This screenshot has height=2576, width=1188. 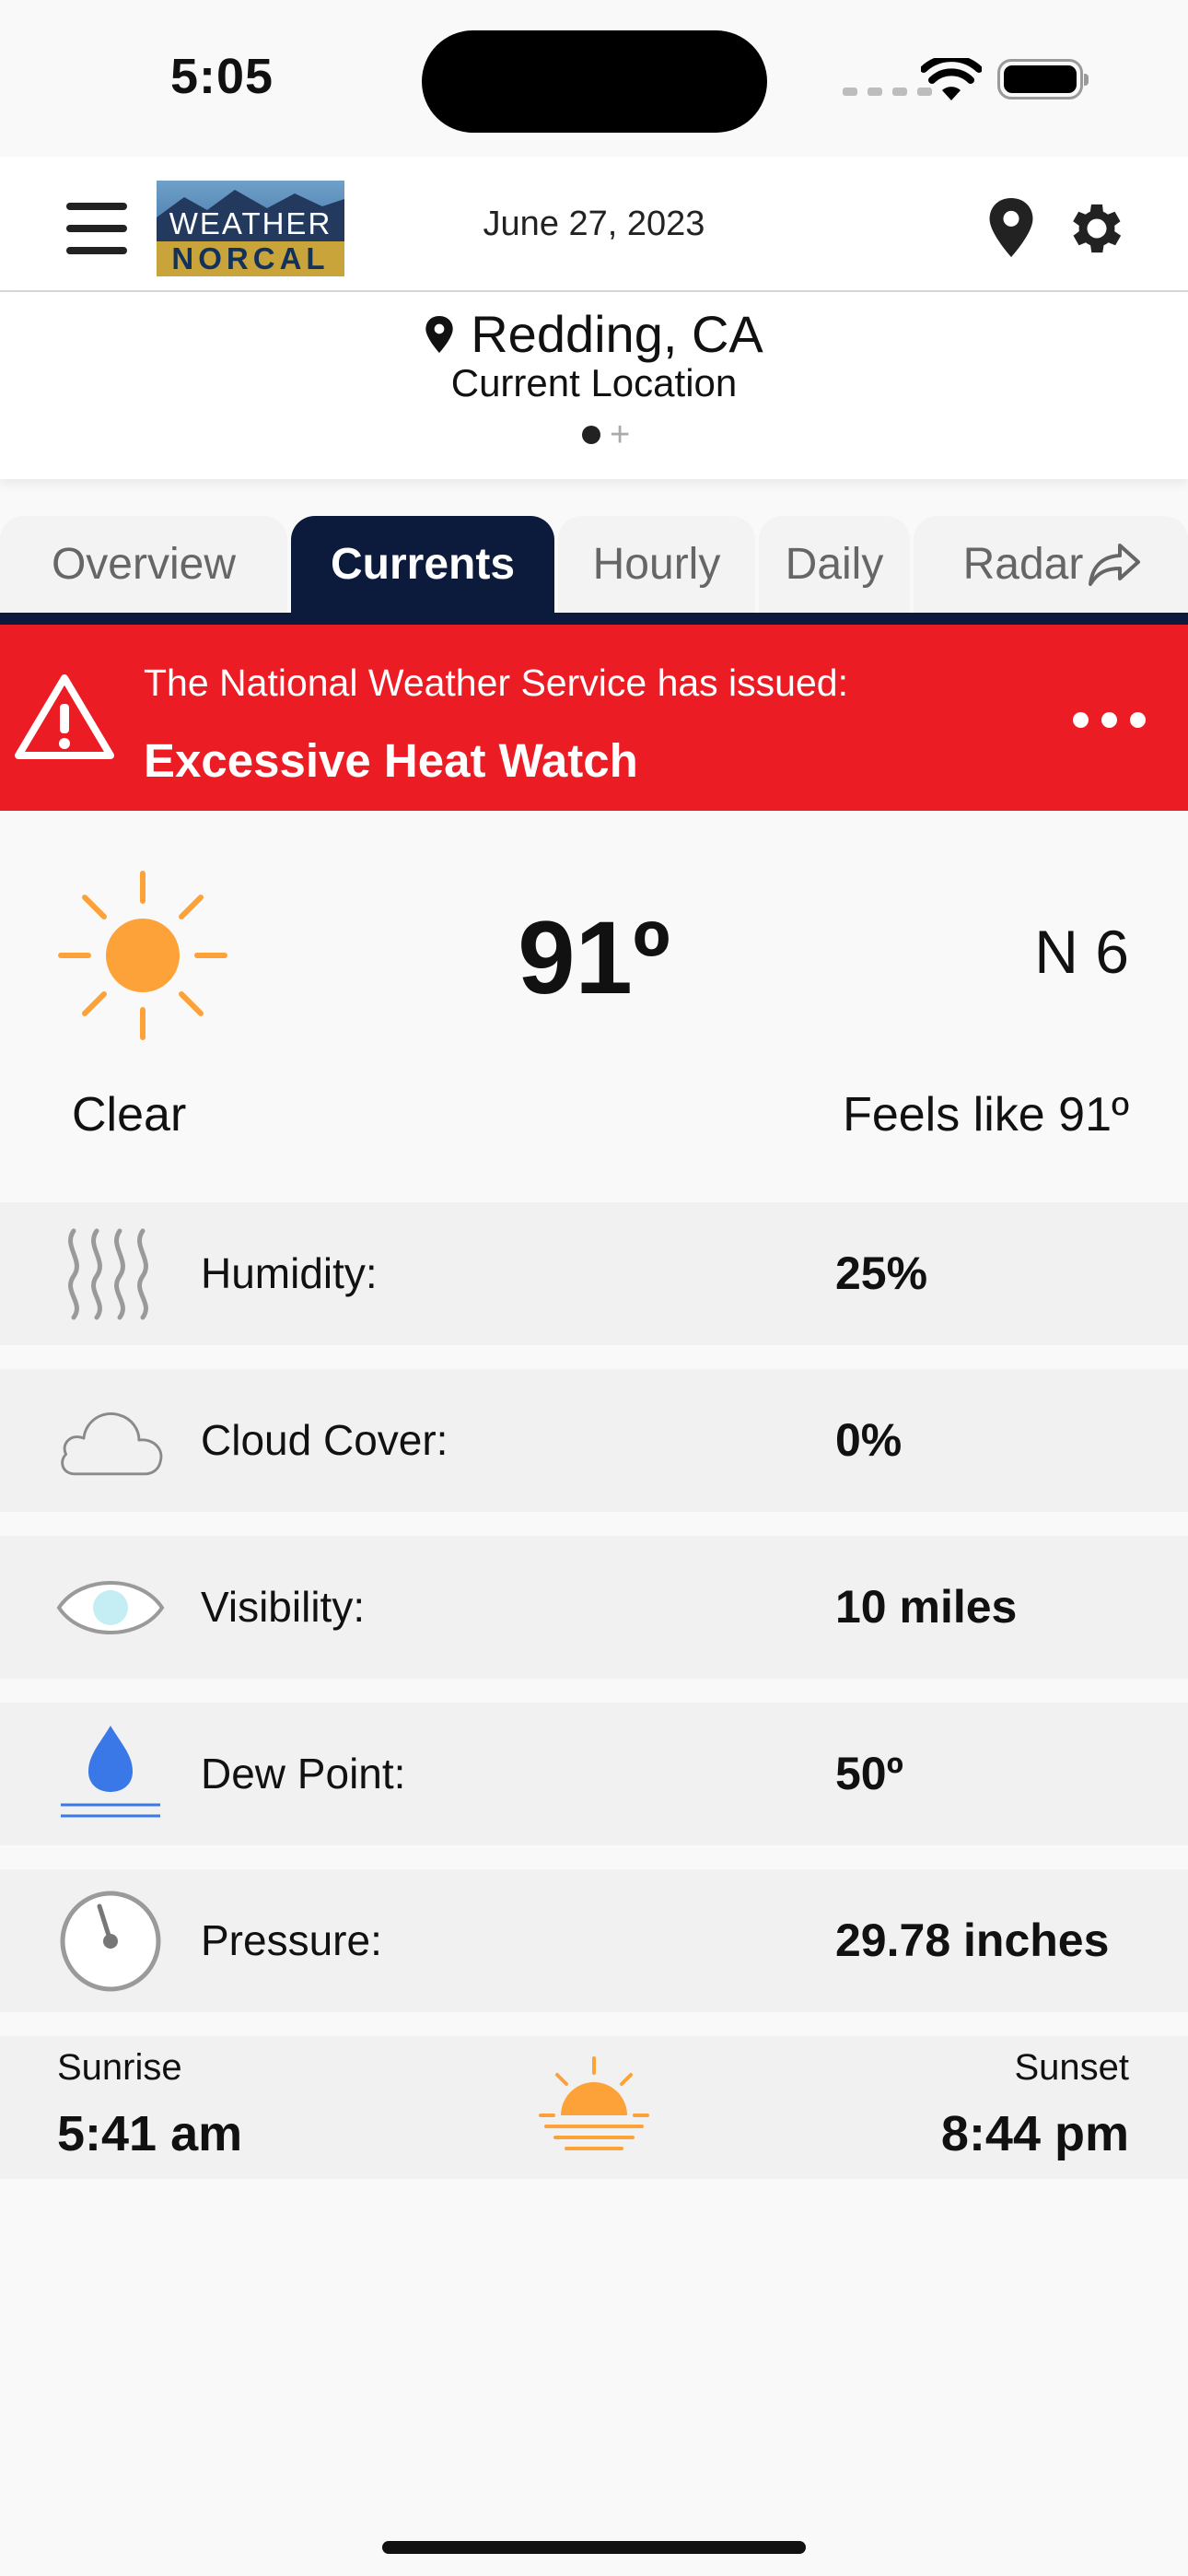 What do you see at coordinates (129, 1115) in the screenshot?
I see `current-condition: Clear` at bounding box center [129, 1115].